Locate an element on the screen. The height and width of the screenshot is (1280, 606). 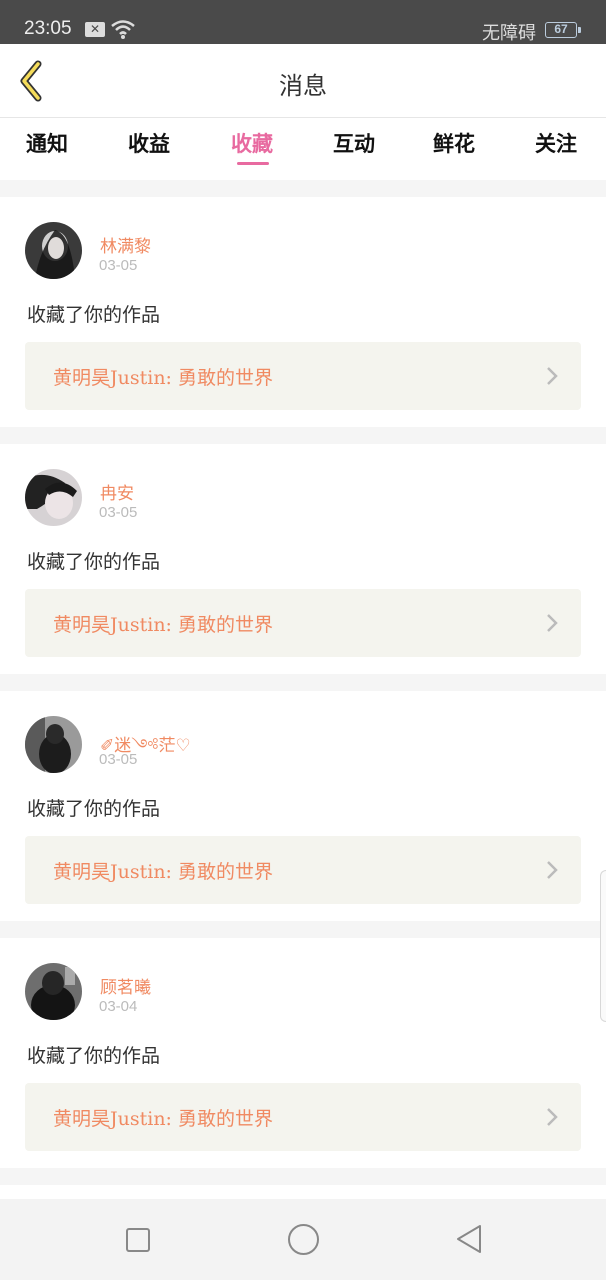
nav-bar: 消息 is located at coordinates (303, 81).